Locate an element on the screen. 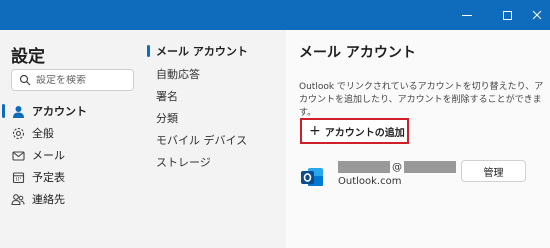  settings-title: 設定 is located at coordinates (28, 57).